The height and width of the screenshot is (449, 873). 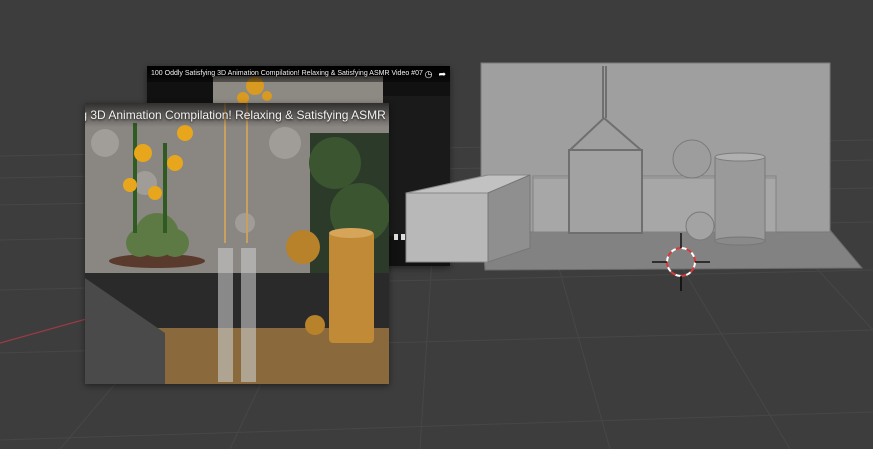 What do you see at coordinates (442, 74) in the screenshot?
I see `share-icon: ➦` at bounding box center [442, 74].